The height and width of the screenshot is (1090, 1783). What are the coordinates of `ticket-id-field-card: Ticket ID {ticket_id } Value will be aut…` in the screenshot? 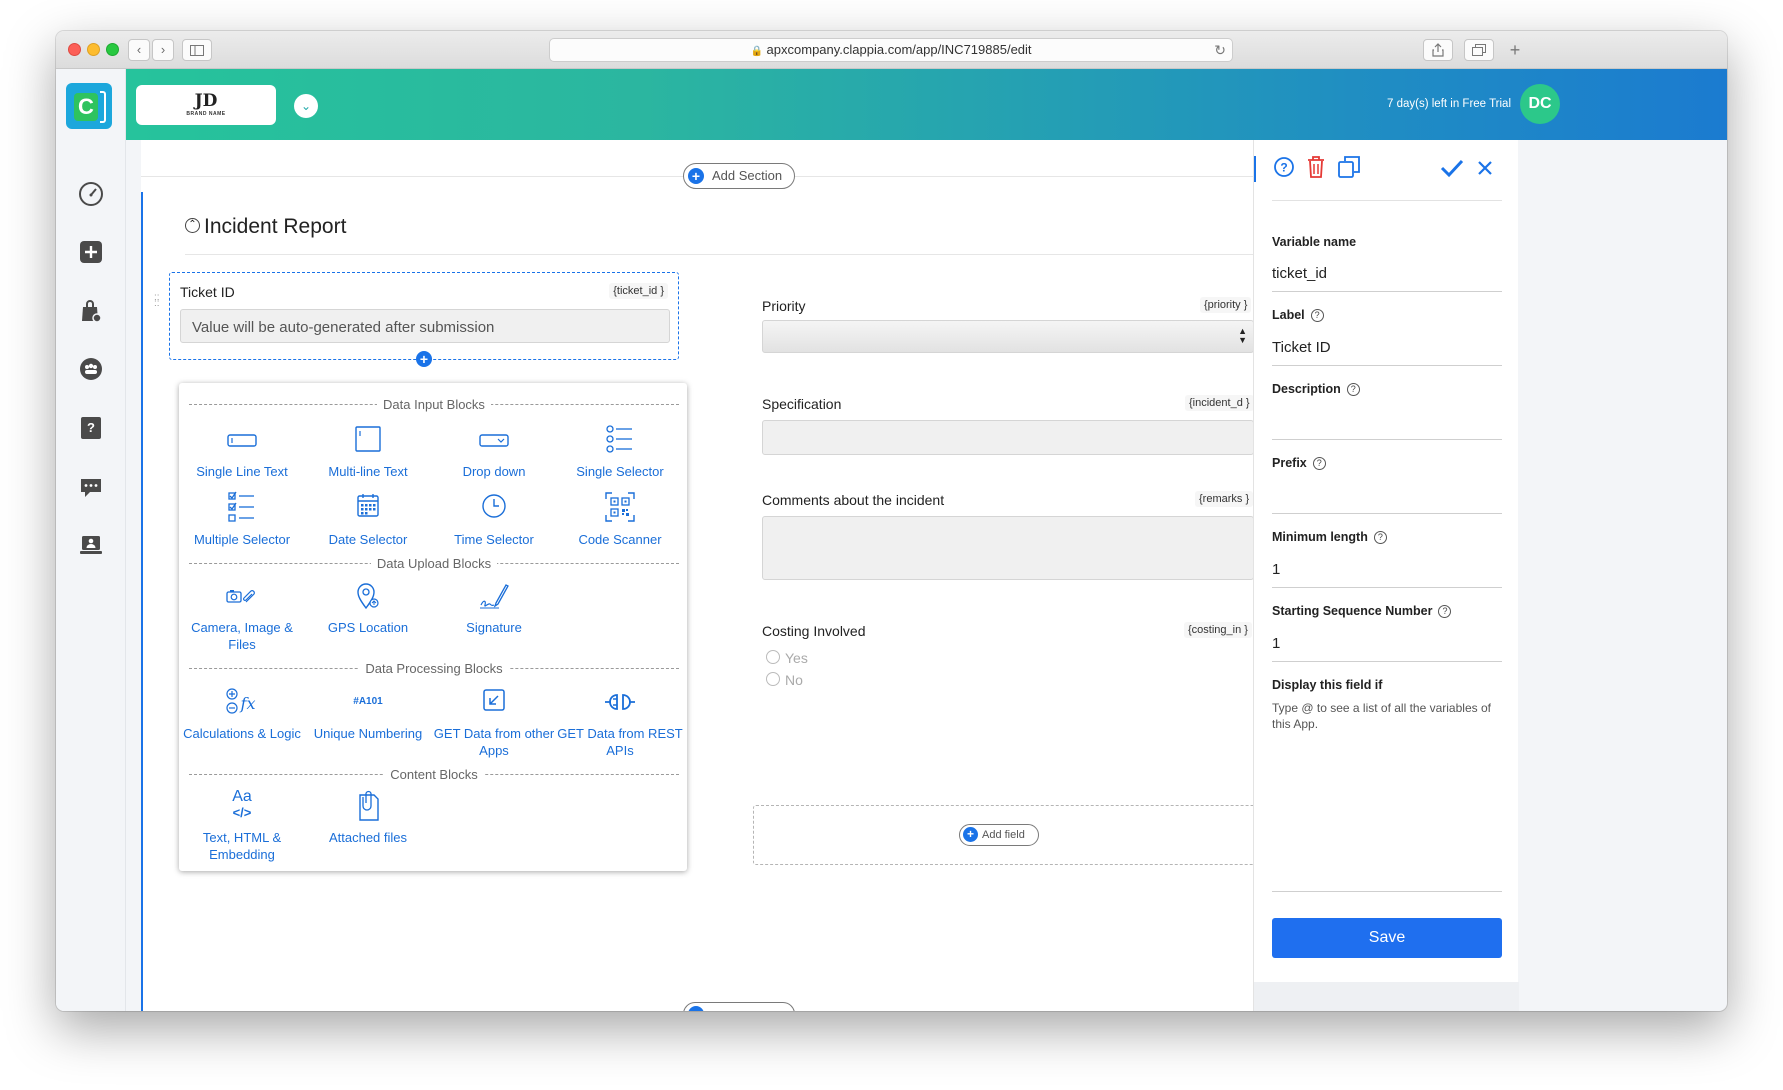 It's located at (424, 319).